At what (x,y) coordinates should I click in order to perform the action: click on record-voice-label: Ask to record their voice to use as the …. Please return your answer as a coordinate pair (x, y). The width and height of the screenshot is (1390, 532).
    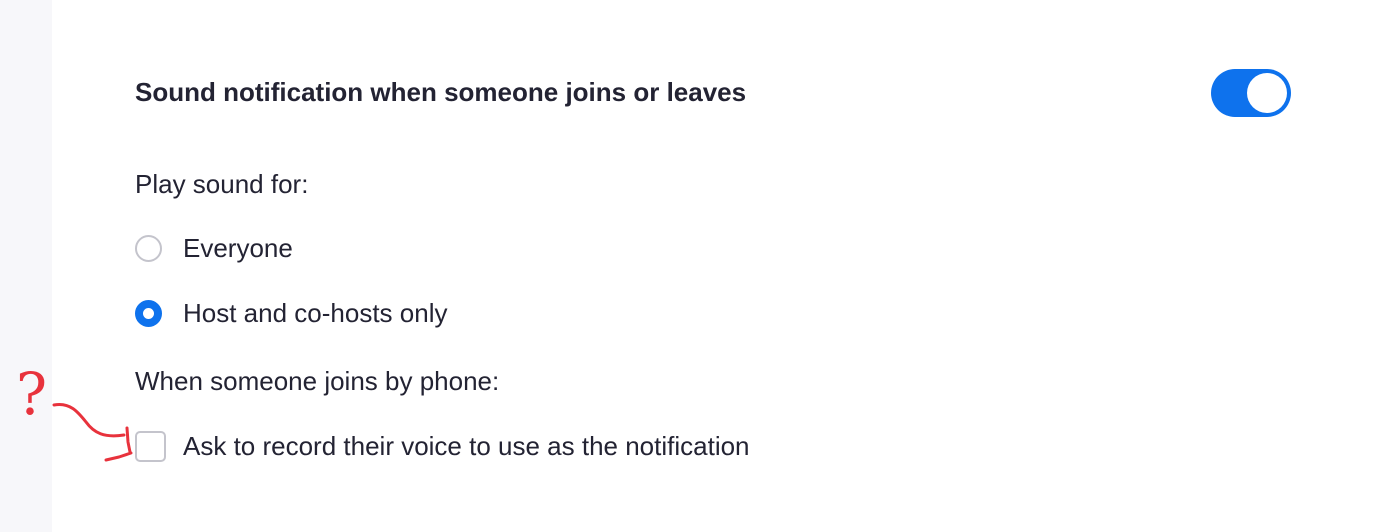
    Looking at the image, I should click on (466, 446).